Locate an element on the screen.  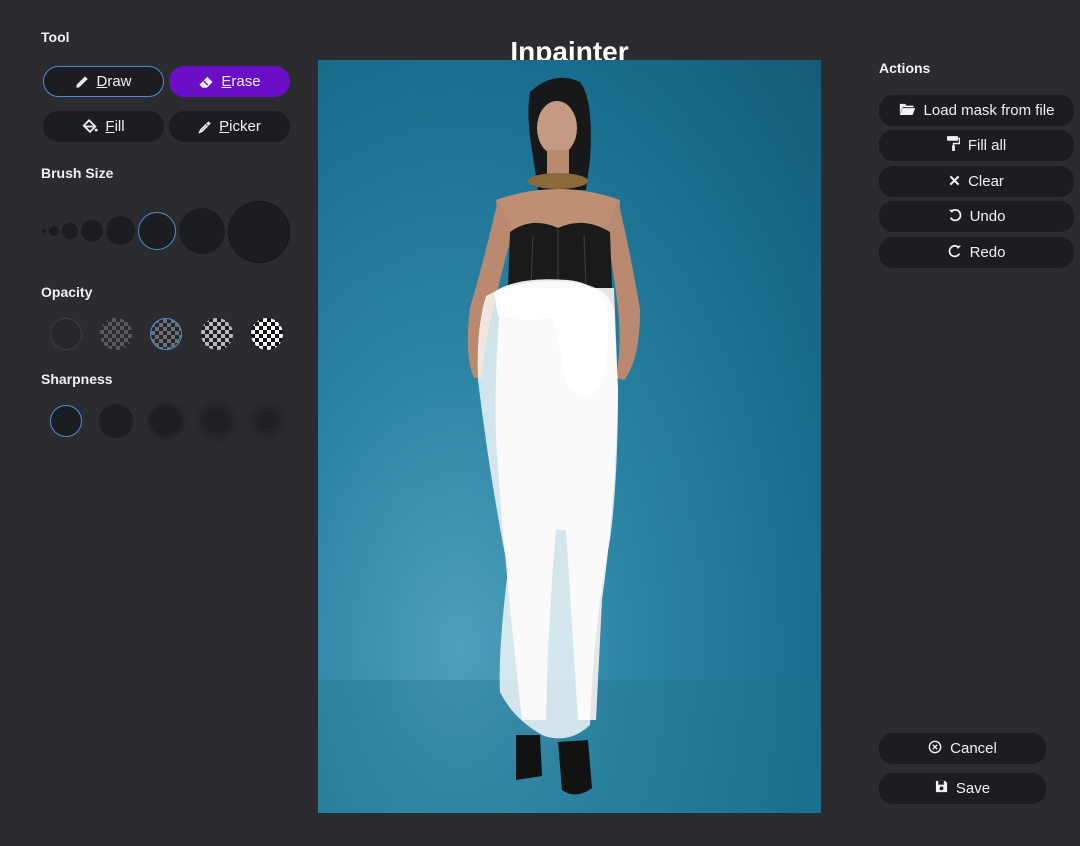
load-mask-button: Load mask from file is located at coordinates (976, 110).